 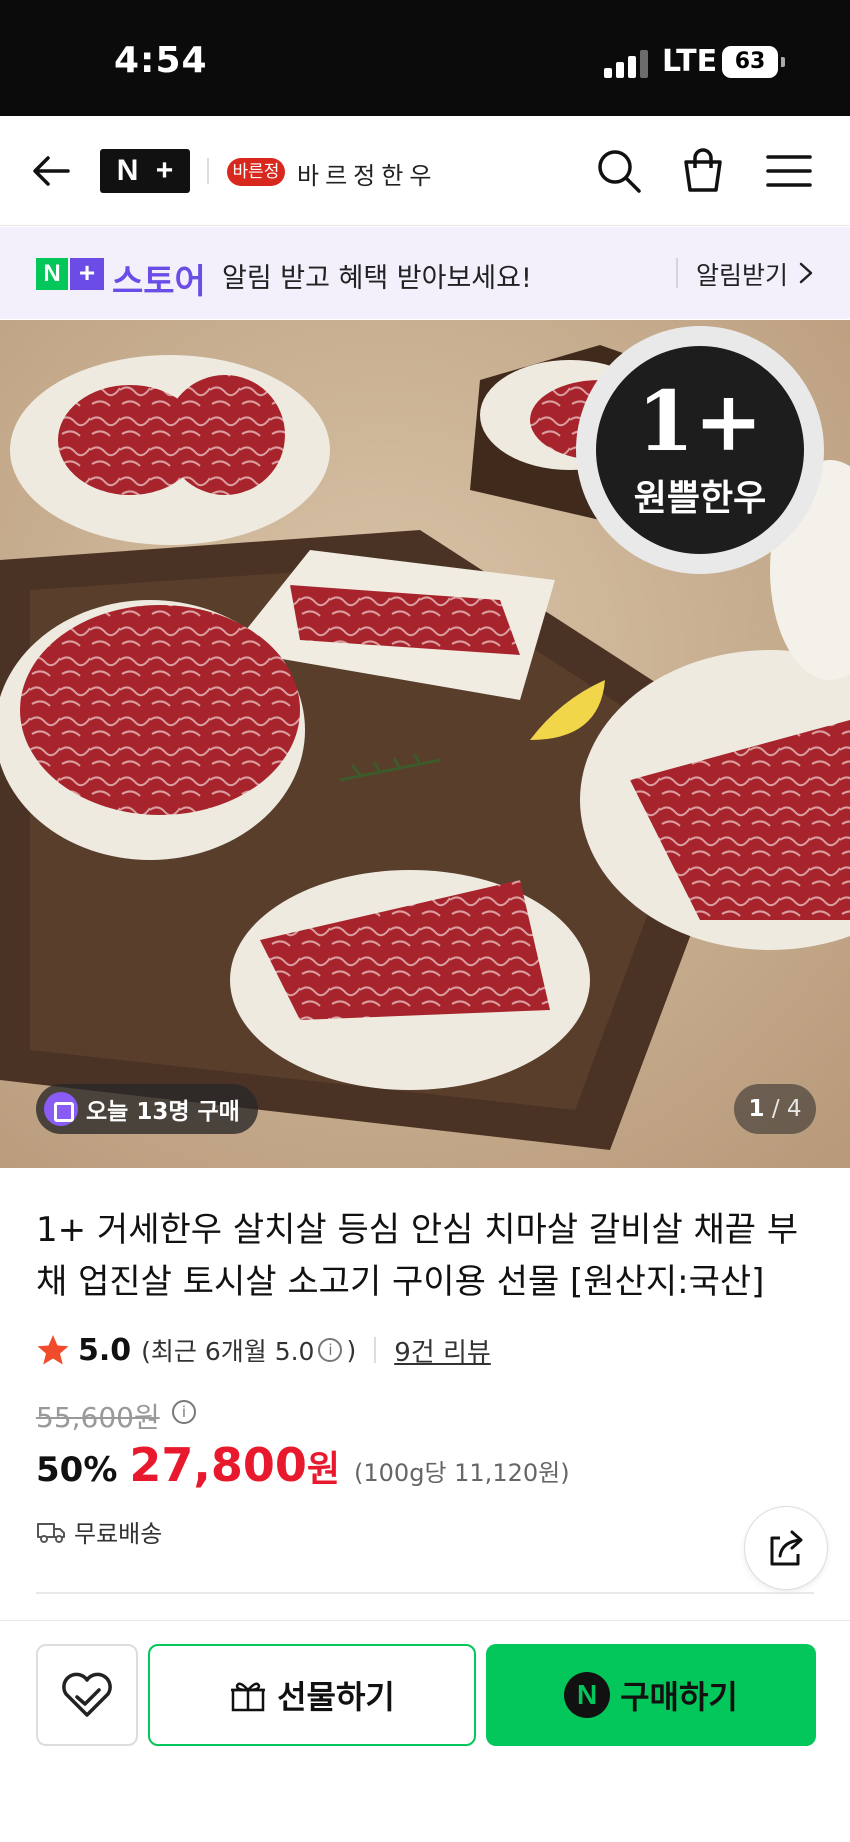 I want to click on info-icon: i, so click(x=330, y=1350).